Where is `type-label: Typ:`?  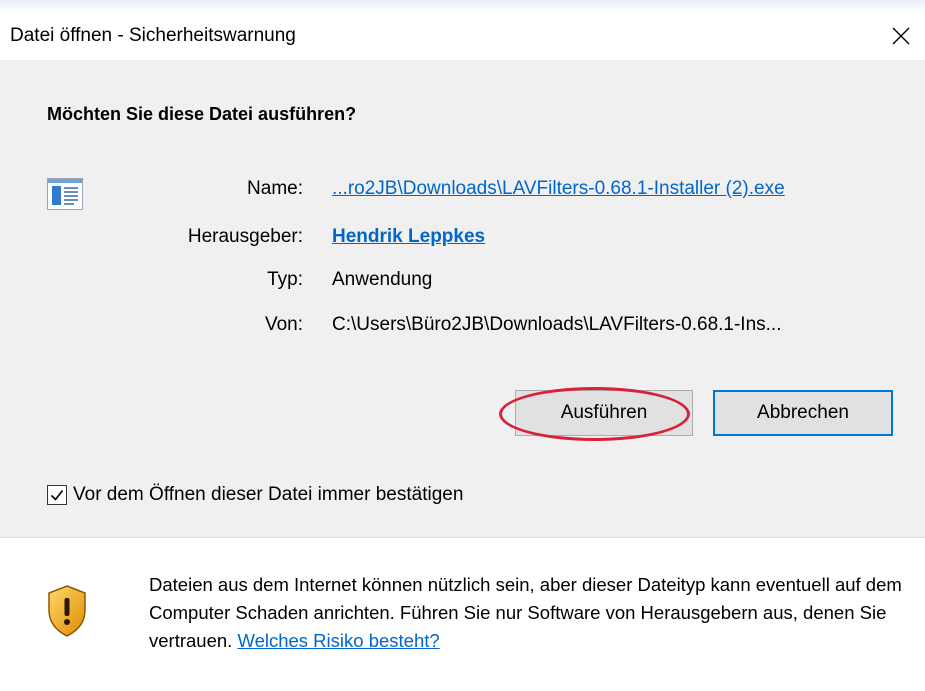
type-label: Typ: is located at coordinates (285, 279).